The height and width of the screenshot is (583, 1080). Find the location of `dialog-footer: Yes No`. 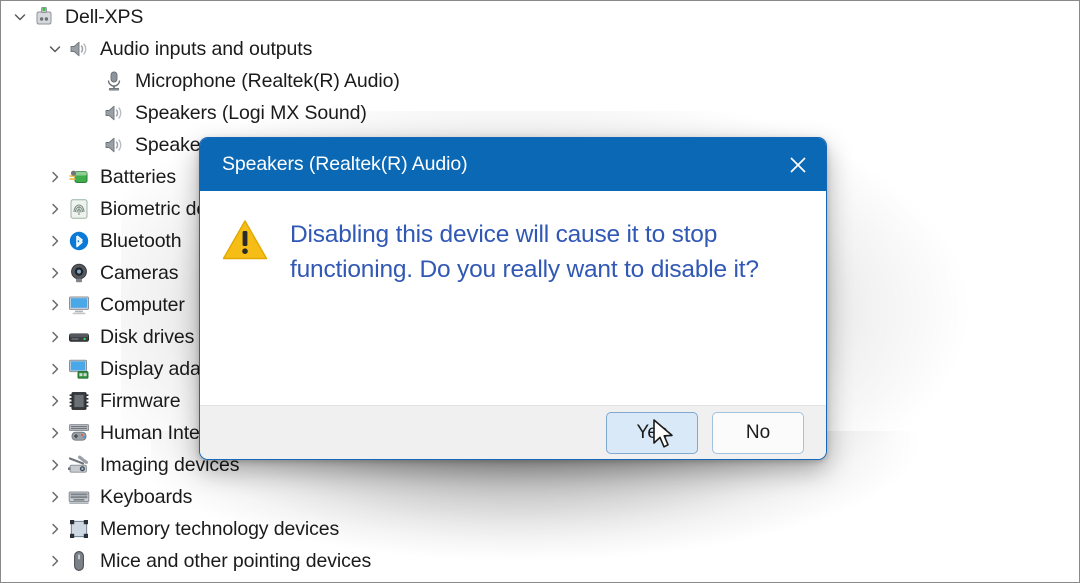

dialog-footer: Yes No is located at coordinates (513, 432).